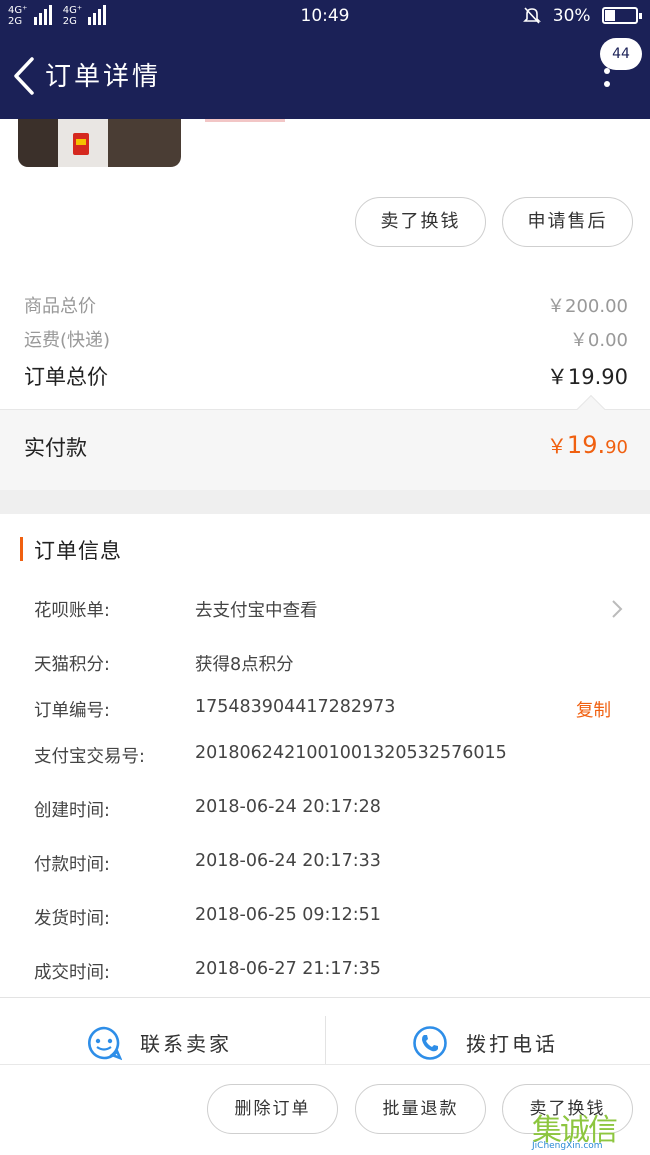 The image size is (650, 1155). What do you see at coordinates (288, 861) in the screenshot?
I see `info-value: 2018-06-24 20:17:33` at bounding box center [288, 861].